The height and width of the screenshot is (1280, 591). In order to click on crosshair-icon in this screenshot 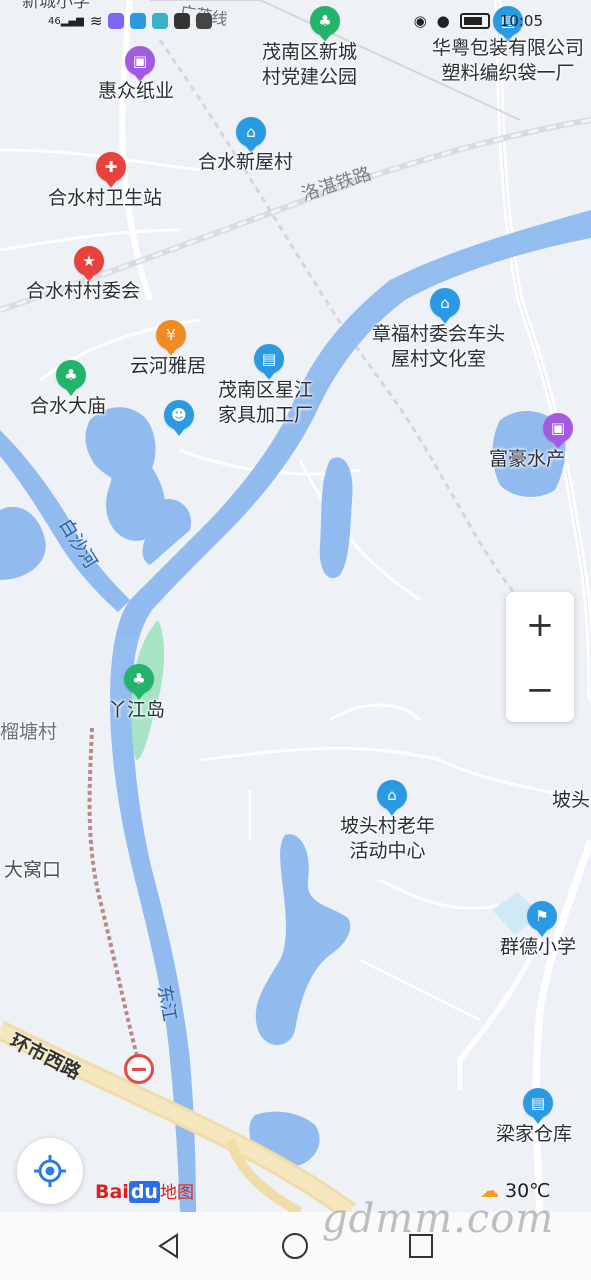, I will do `click(50, 1171)`.